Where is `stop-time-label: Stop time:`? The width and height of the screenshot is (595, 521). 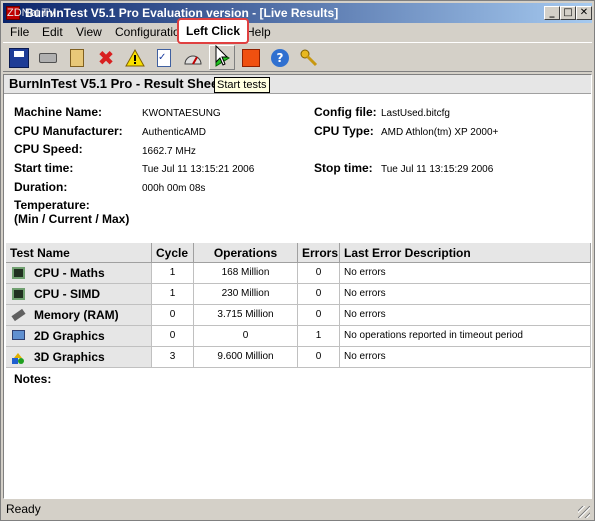 stop-time-label: Stop time: is located at coordinates (343, 168).